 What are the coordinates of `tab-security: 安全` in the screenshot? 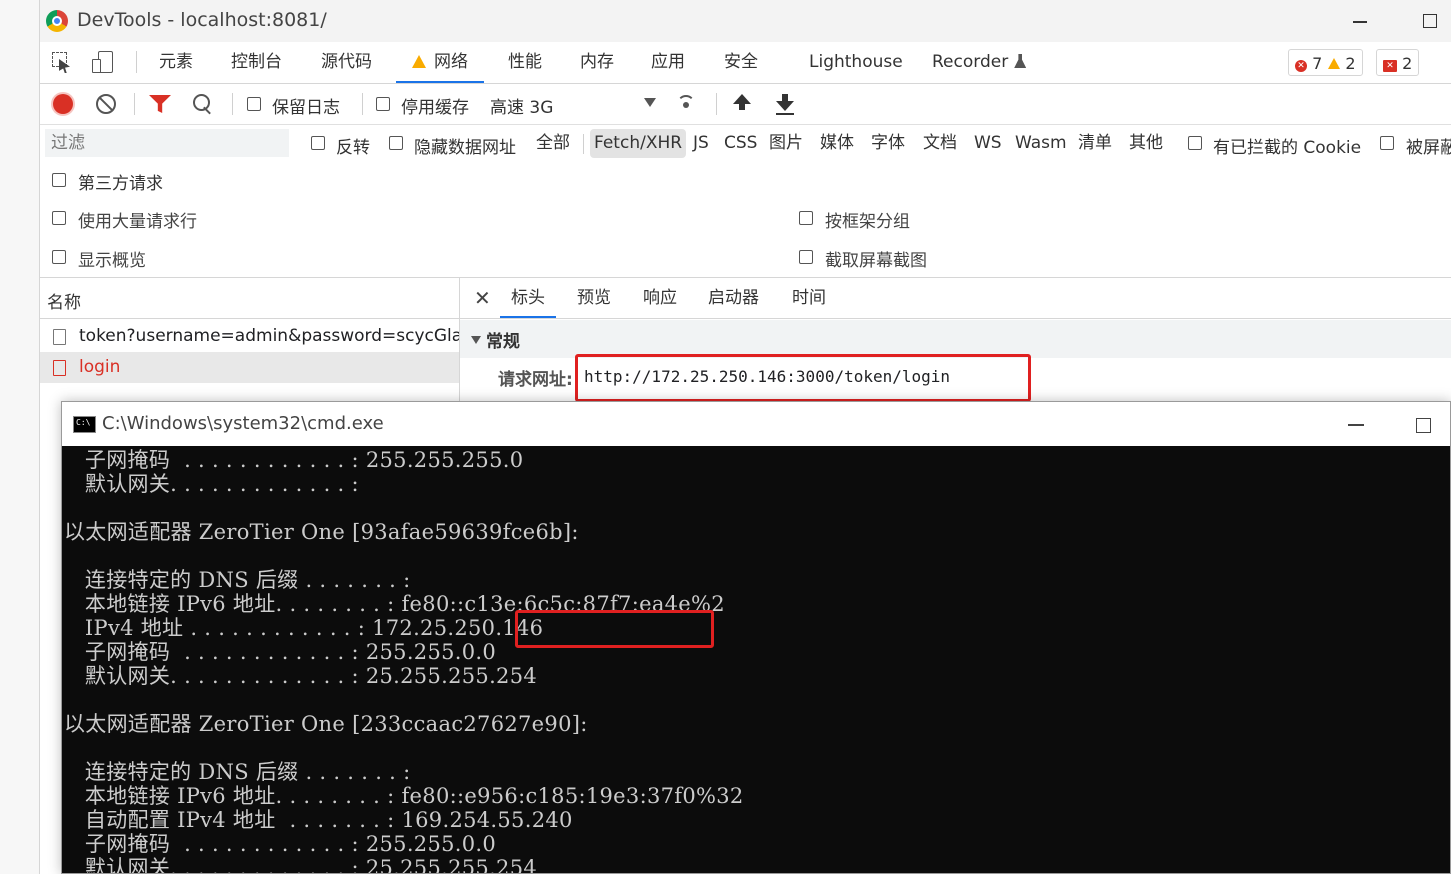 It's located at (741, 61).